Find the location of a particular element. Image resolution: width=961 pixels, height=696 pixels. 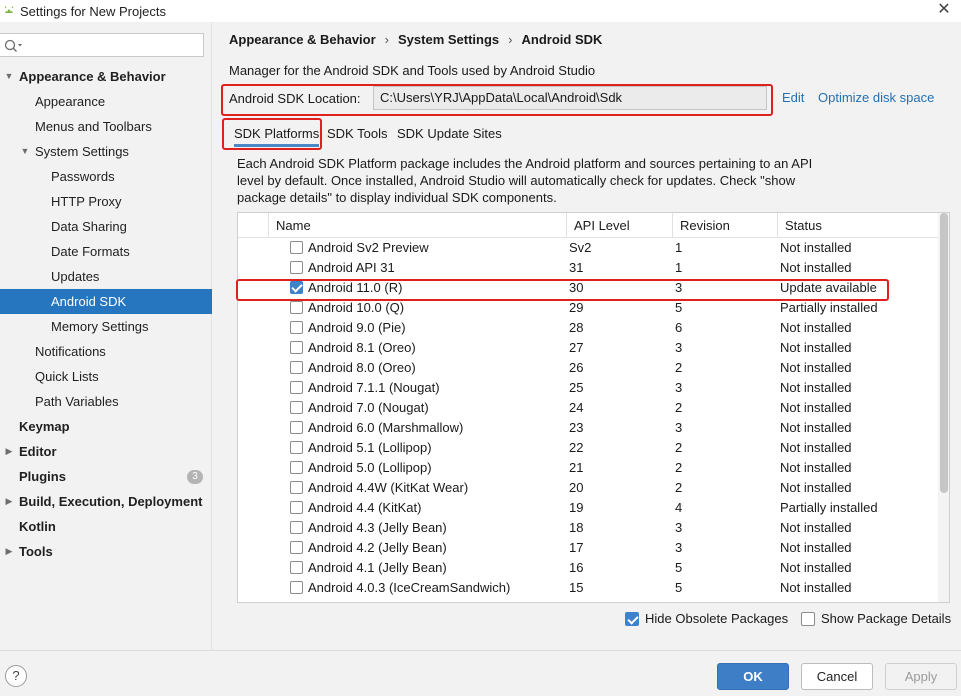

sdk-location-field: C:\Users\YRJ\AppData\Local\Android\Sdk is located at coordinates (570, 98).